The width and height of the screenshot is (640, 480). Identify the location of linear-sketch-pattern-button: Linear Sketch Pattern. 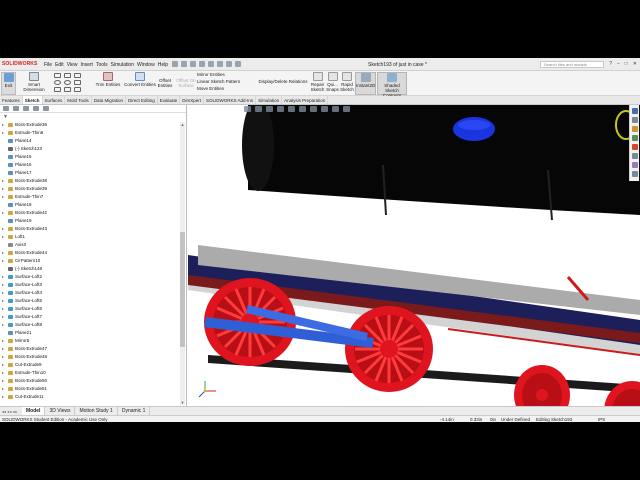
(225, 81).